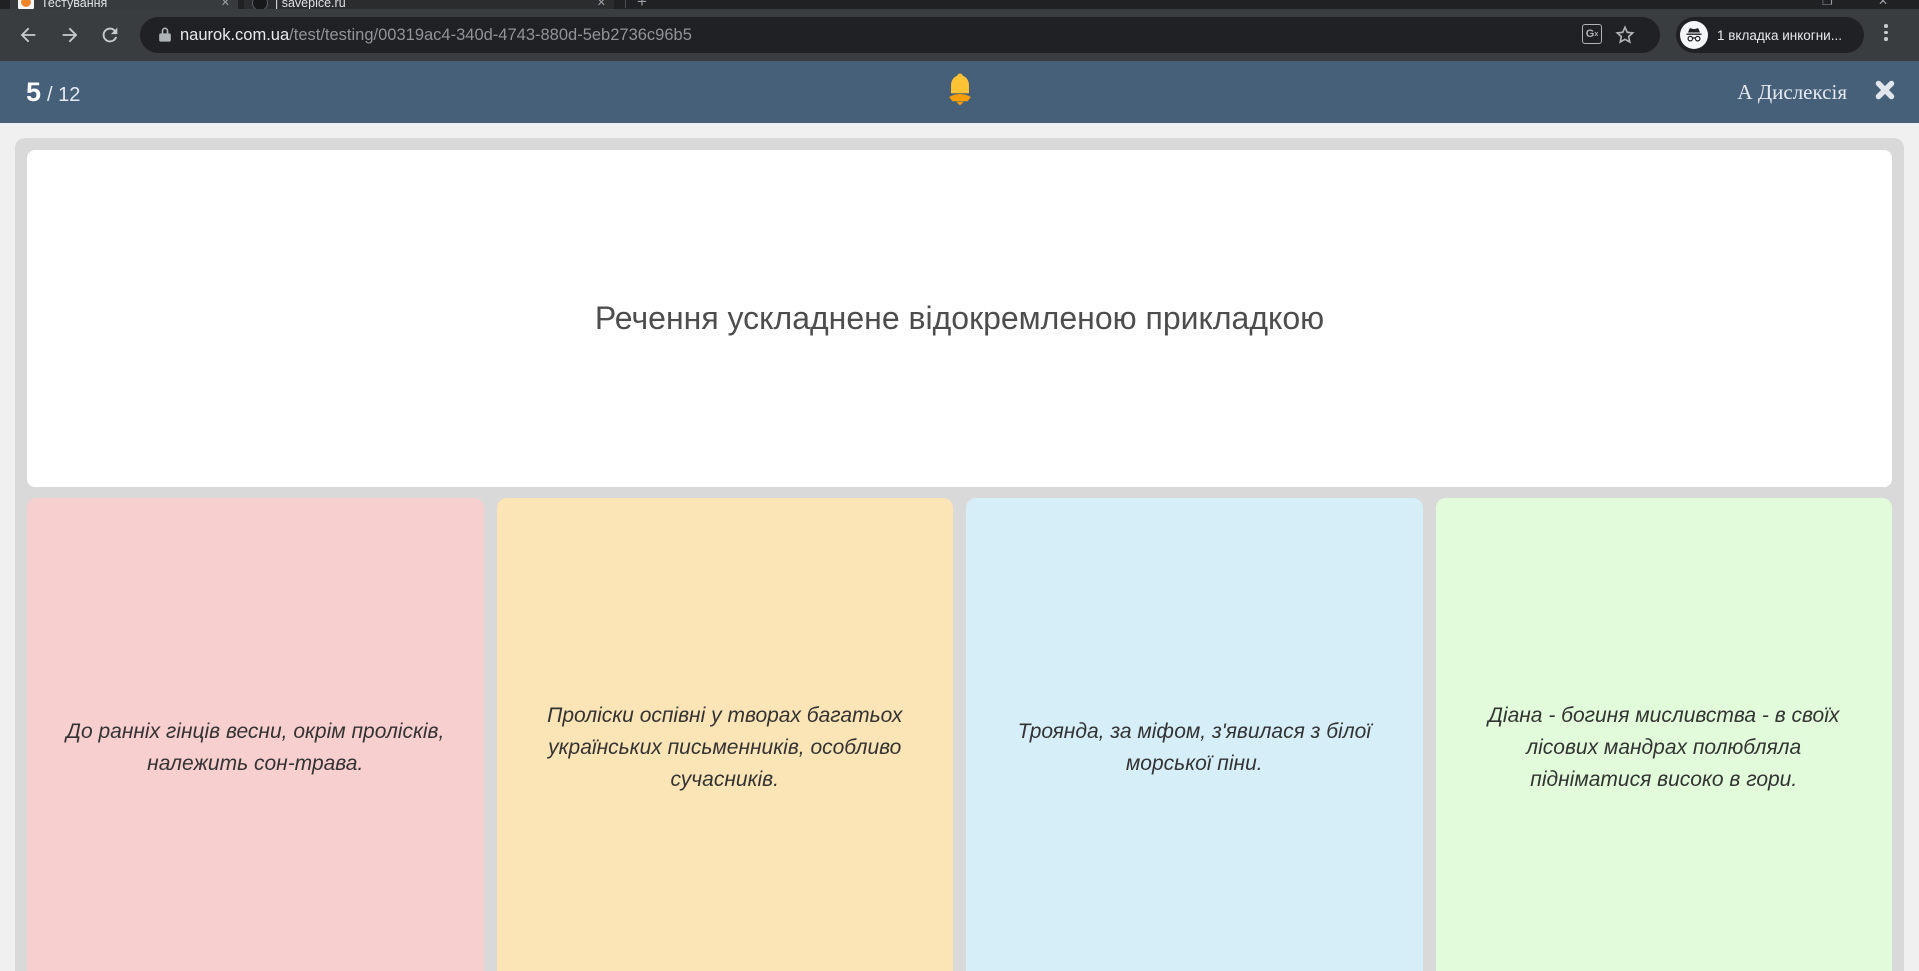 The height and width of the screenshot is (971, 1919). Describe the element at coordinates (124, 4) in the screenshot. I see `tab-testing: Тестування ✕` at that location.